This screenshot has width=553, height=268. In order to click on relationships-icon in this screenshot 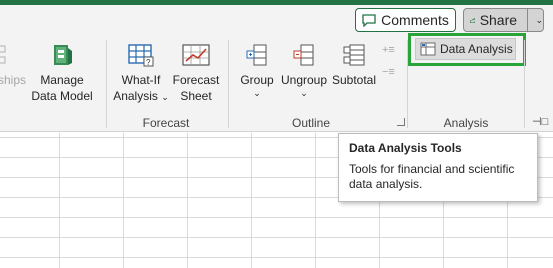, I will do `click(3, 54)`.